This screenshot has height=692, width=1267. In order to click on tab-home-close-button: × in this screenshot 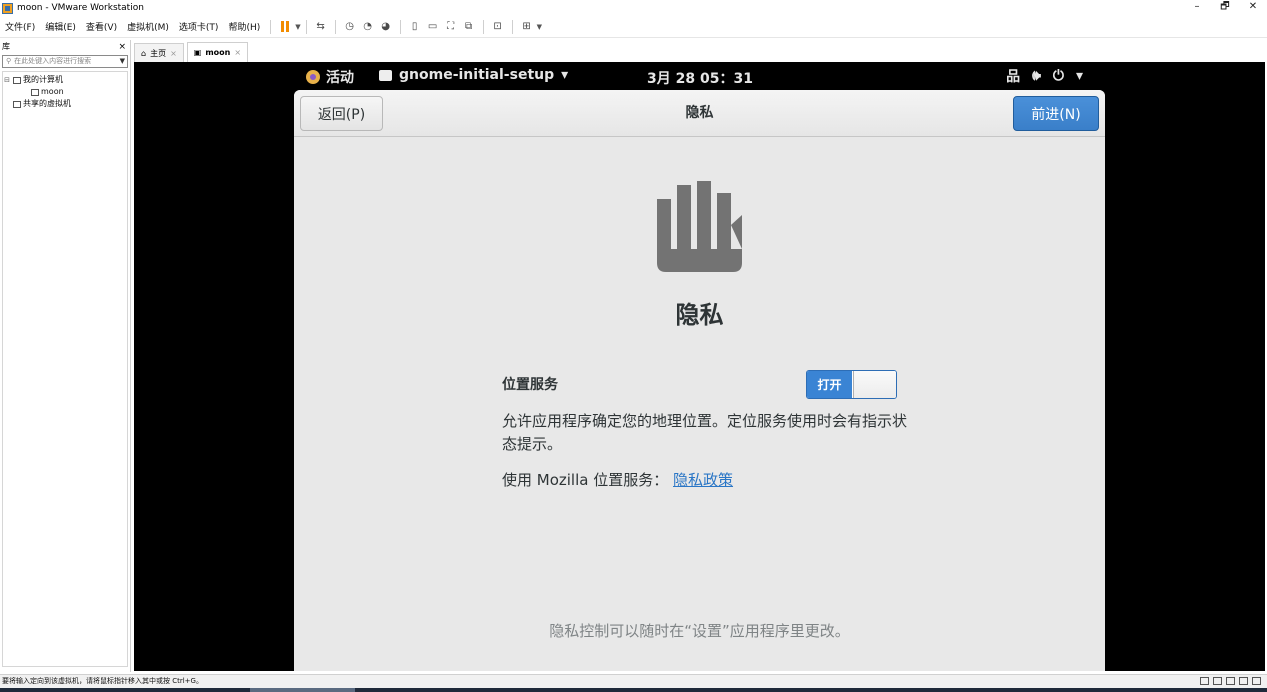, I will do `click(173, 53)`.